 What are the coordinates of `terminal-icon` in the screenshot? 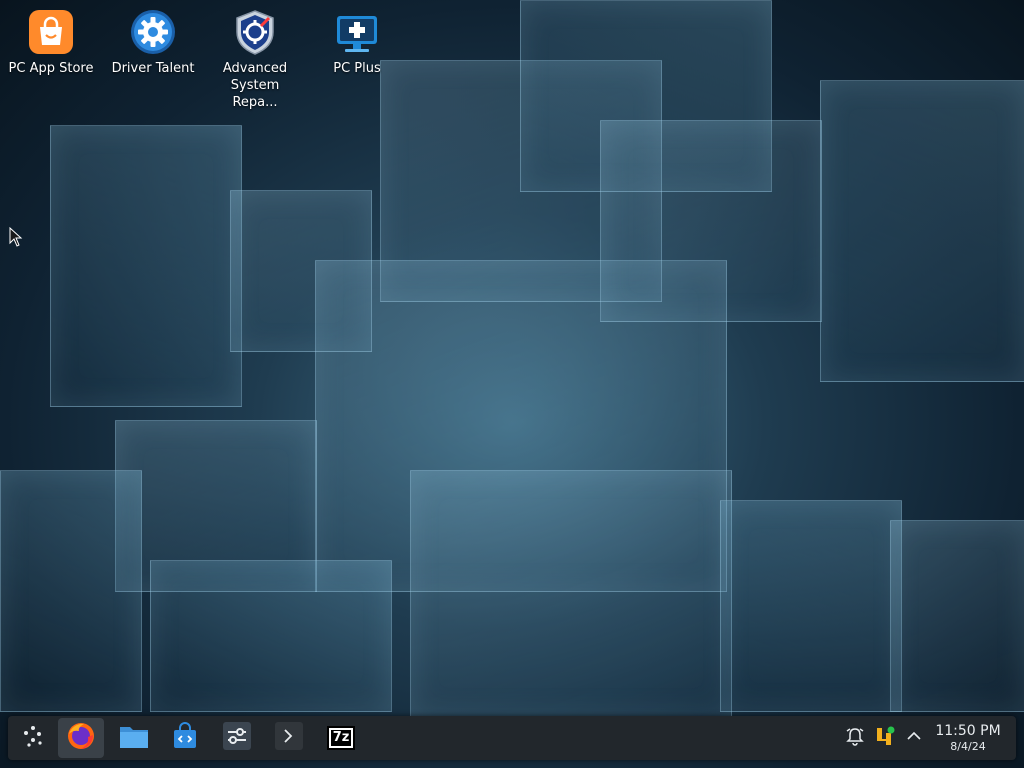 It's located at (289, 738).